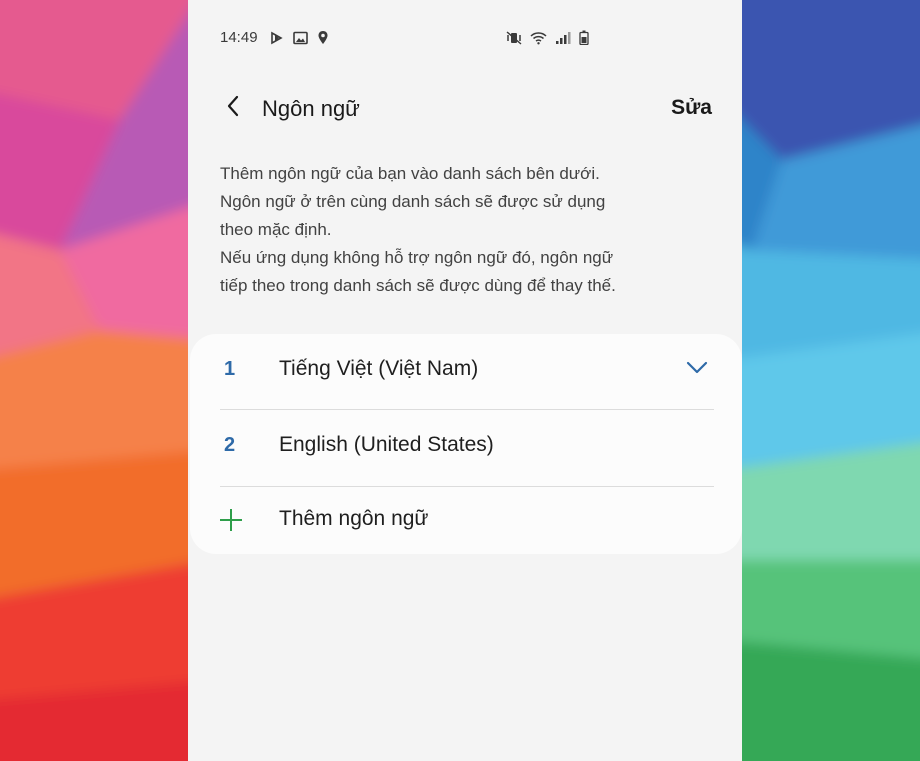  I want to click on language-index: 1, so click(230, 369).